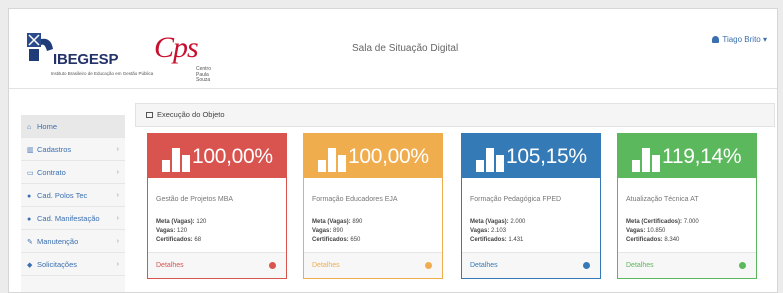 This screenshot has height=293, width=783. I want to click on sidebar-item-label: Solicitações, so click(57, 264).